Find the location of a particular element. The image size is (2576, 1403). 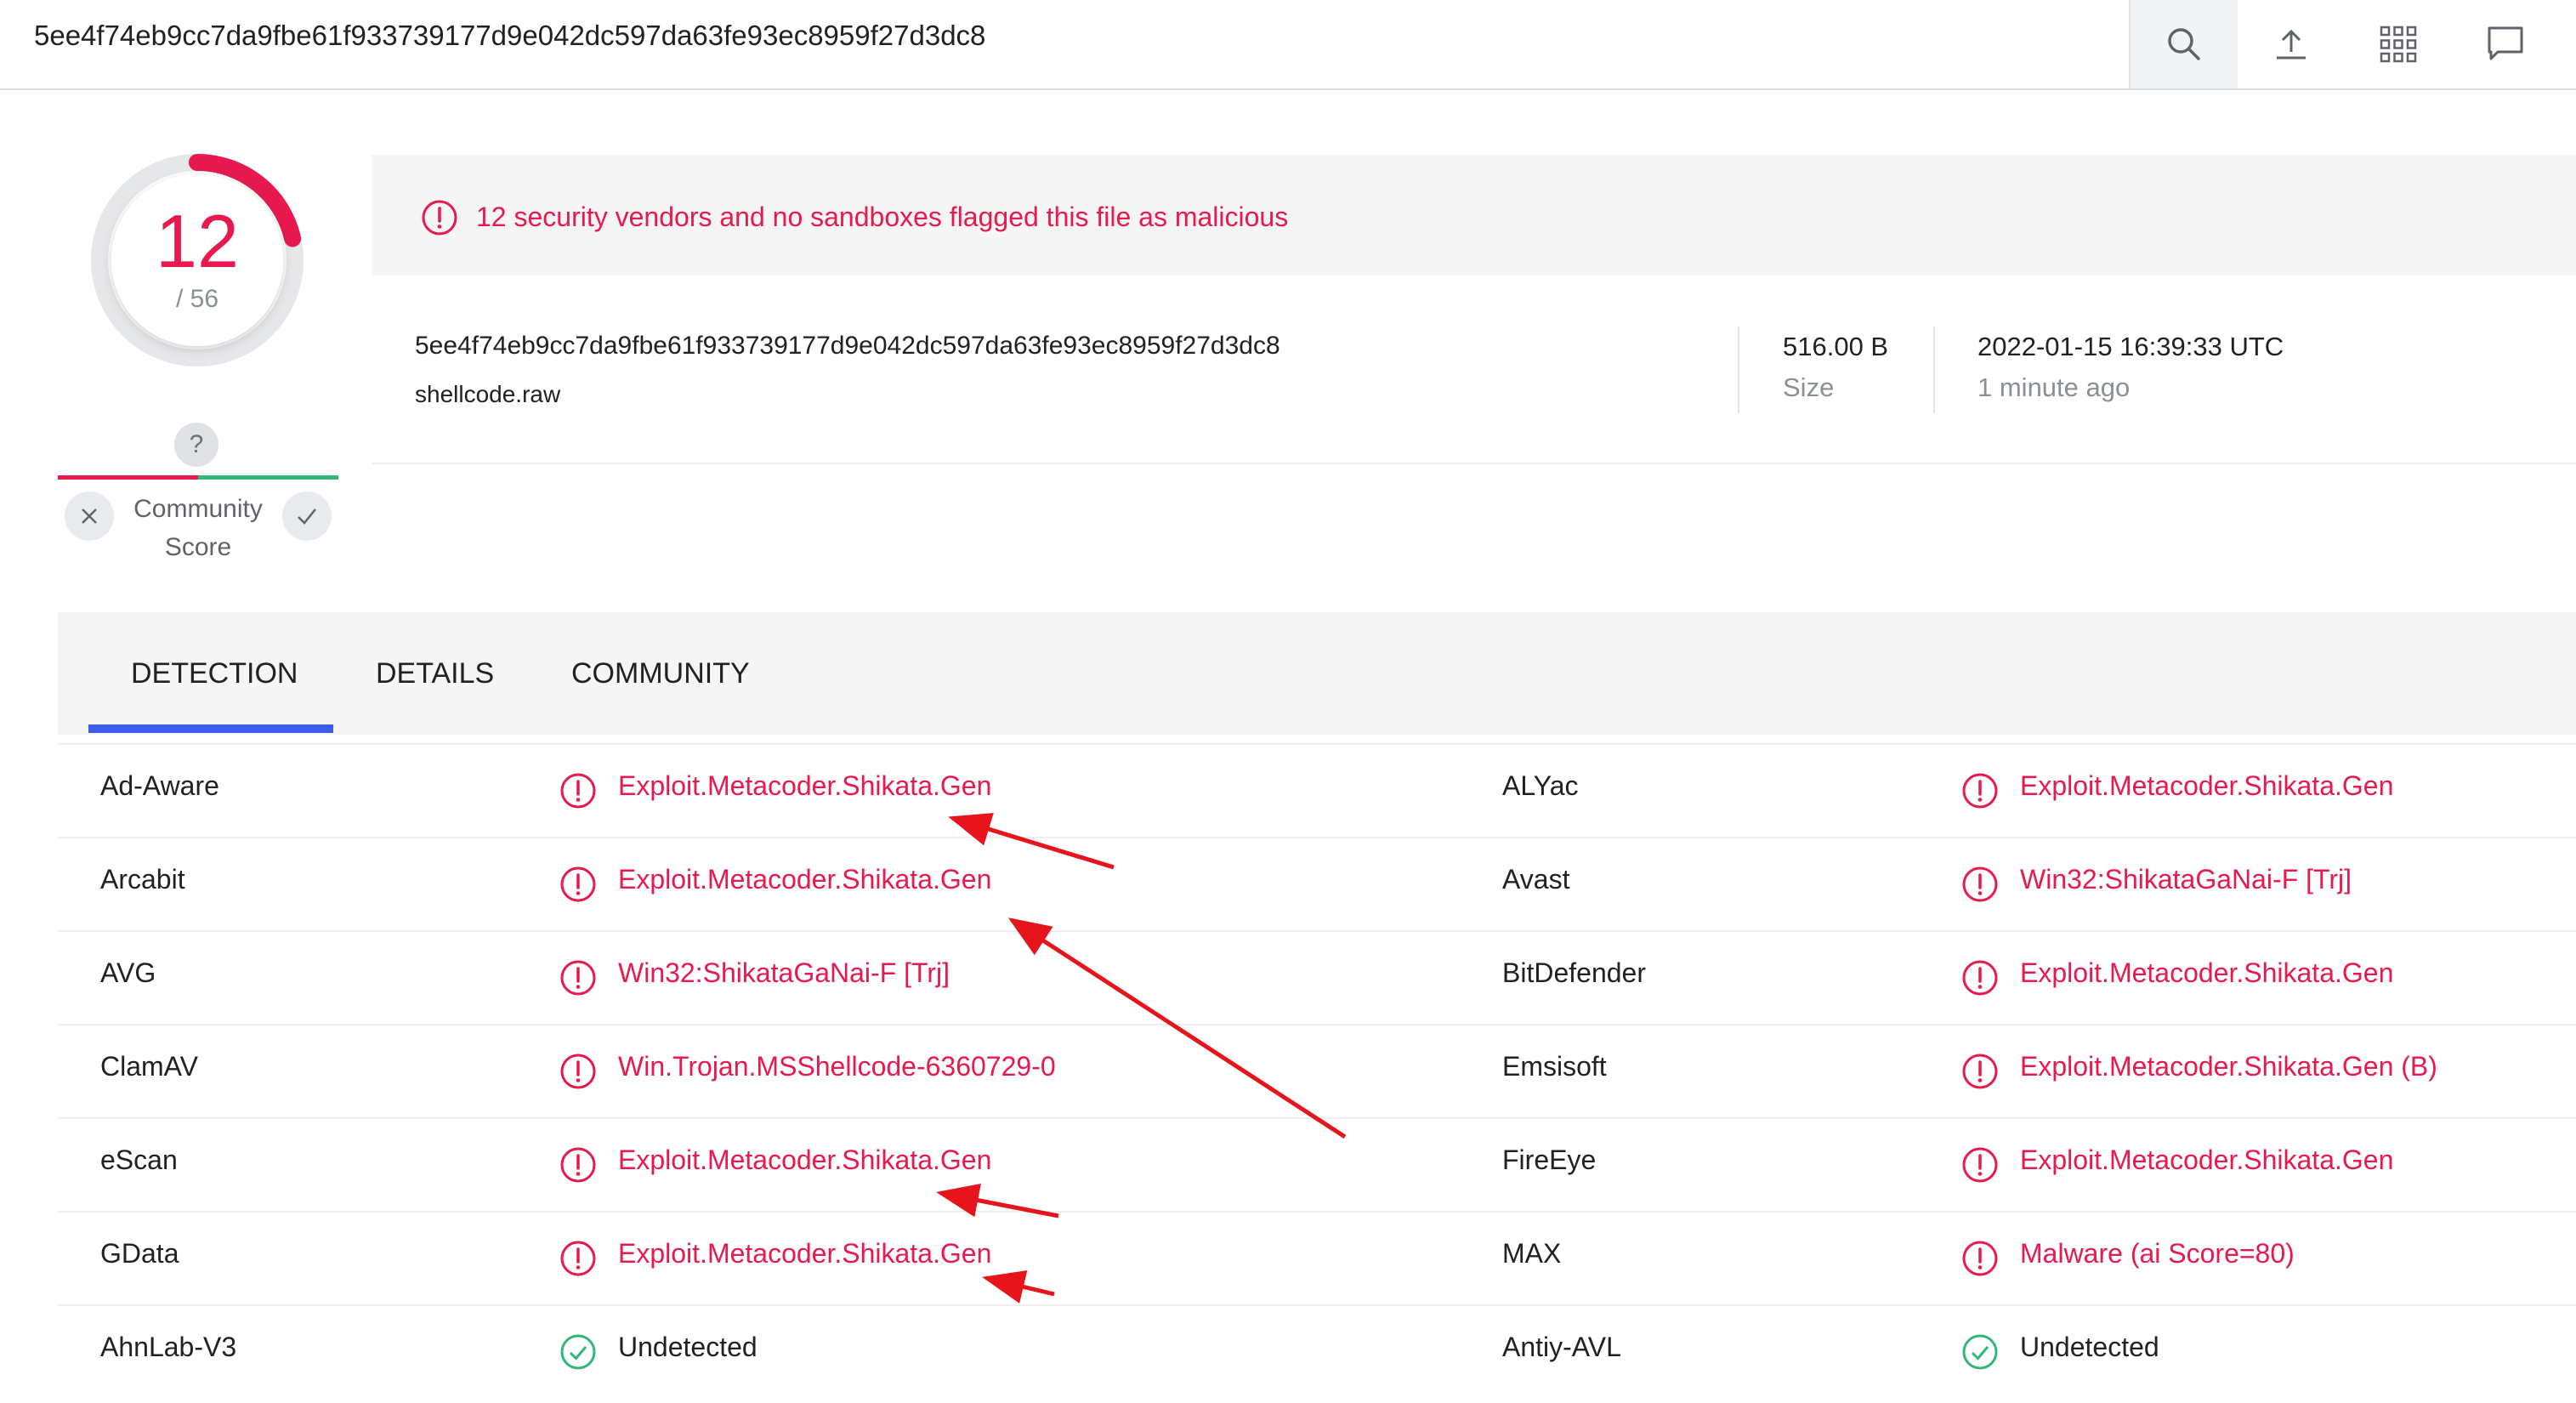

chat-icon is located at coordinates (2506, 43).